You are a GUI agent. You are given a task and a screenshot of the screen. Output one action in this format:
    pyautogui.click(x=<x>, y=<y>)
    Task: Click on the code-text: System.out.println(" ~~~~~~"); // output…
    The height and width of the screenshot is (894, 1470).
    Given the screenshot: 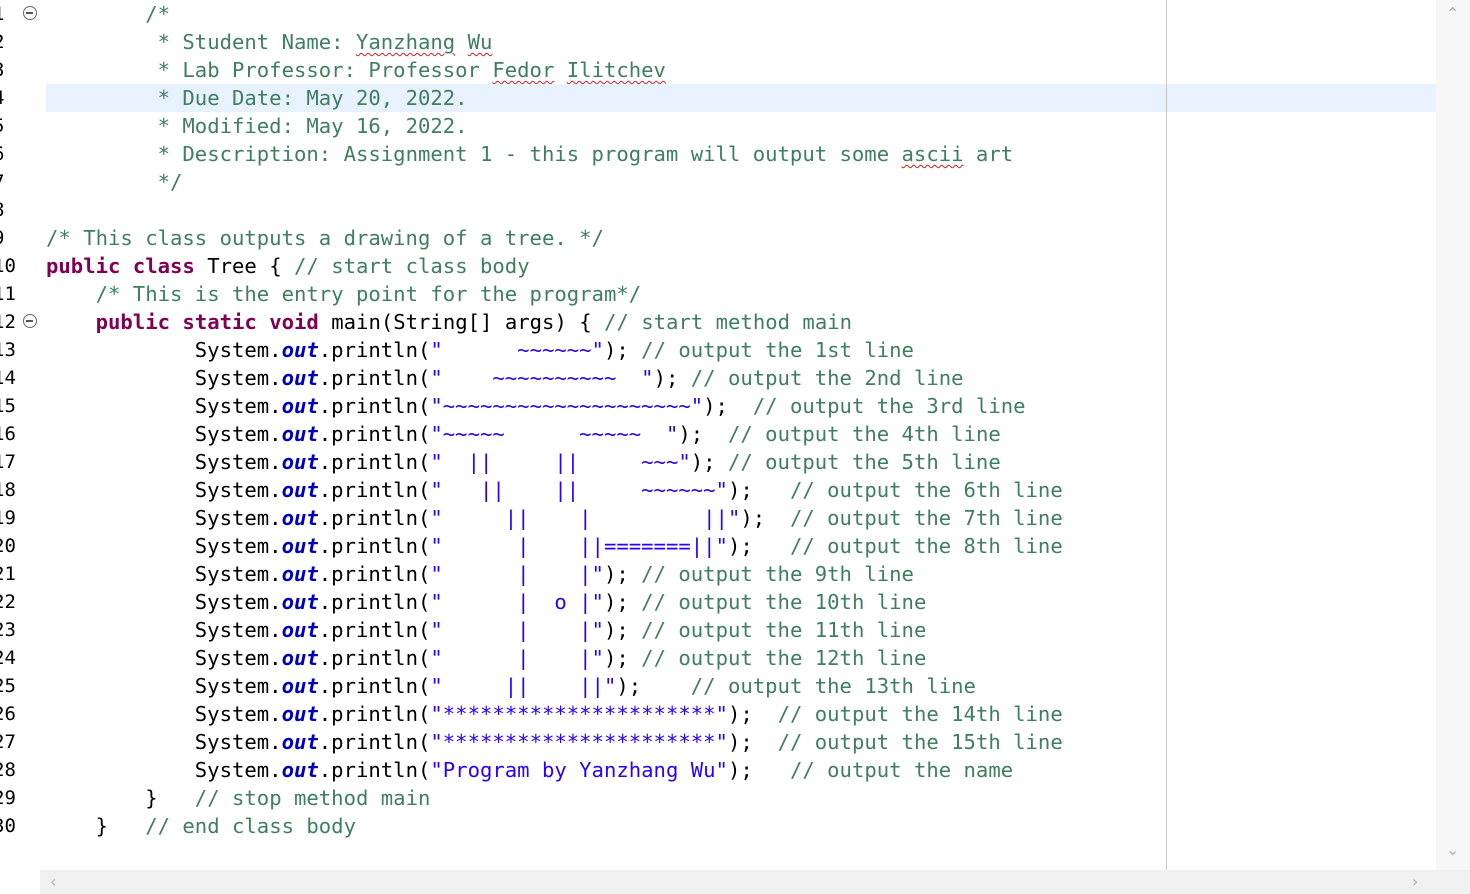 What is the action you would take?
    pyautogui.click(x=480, y=350)
    